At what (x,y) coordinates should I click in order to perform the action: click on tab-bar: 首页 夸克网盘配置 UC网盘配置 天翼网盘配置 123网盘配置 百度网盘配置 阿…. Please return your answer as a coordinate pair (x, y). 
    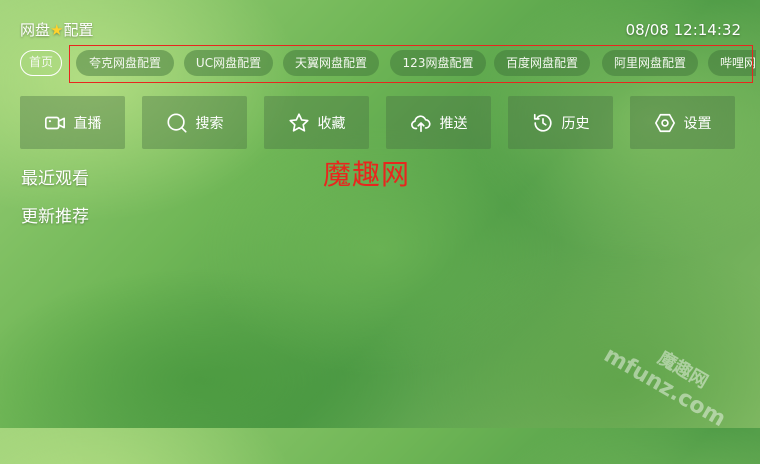
    Looking at the image, I should click on (388, 63).